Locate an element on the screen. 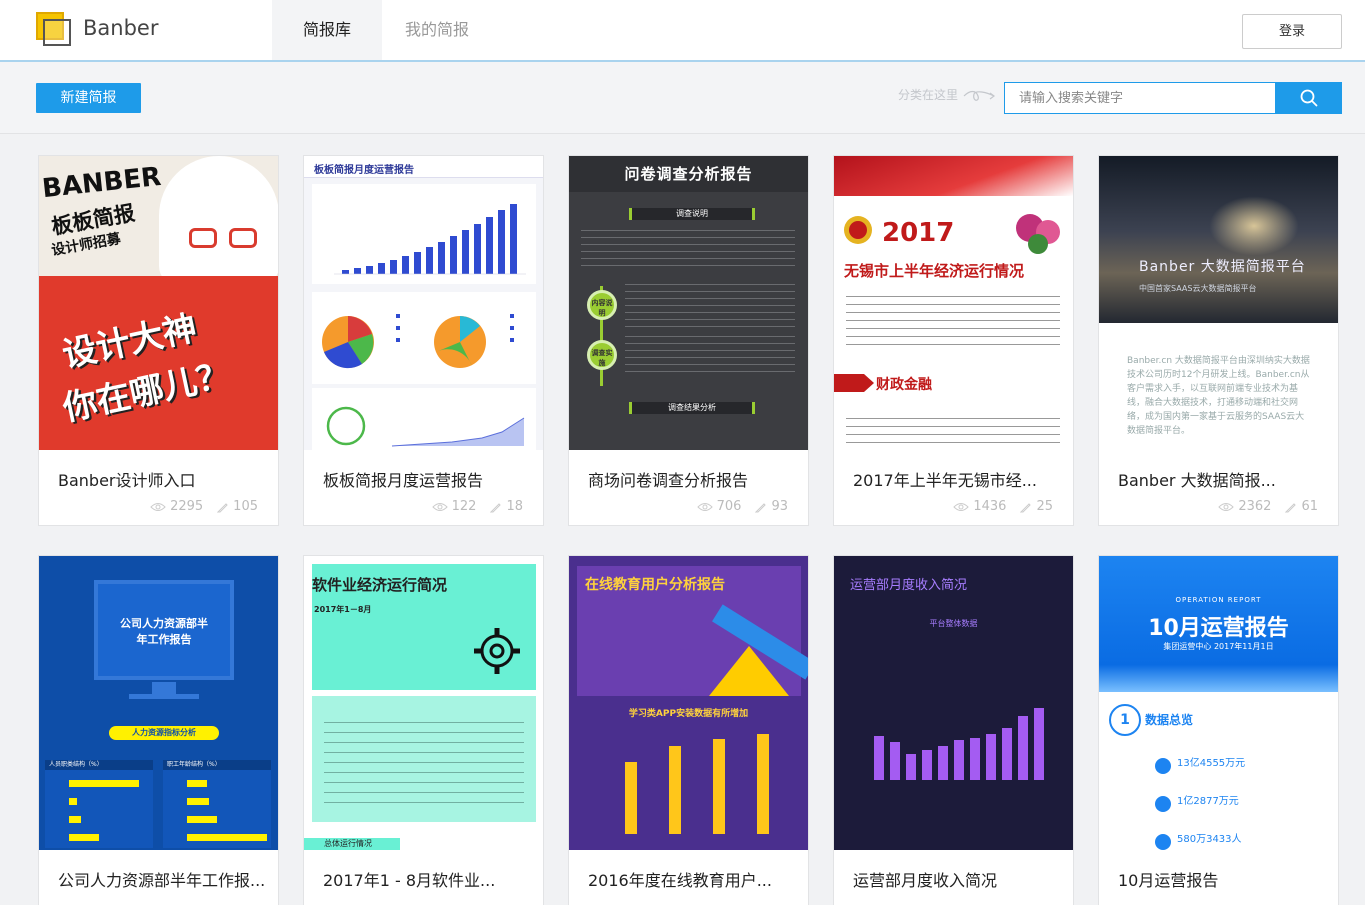  like-count: 61 is located at coordinates (1309, 506).